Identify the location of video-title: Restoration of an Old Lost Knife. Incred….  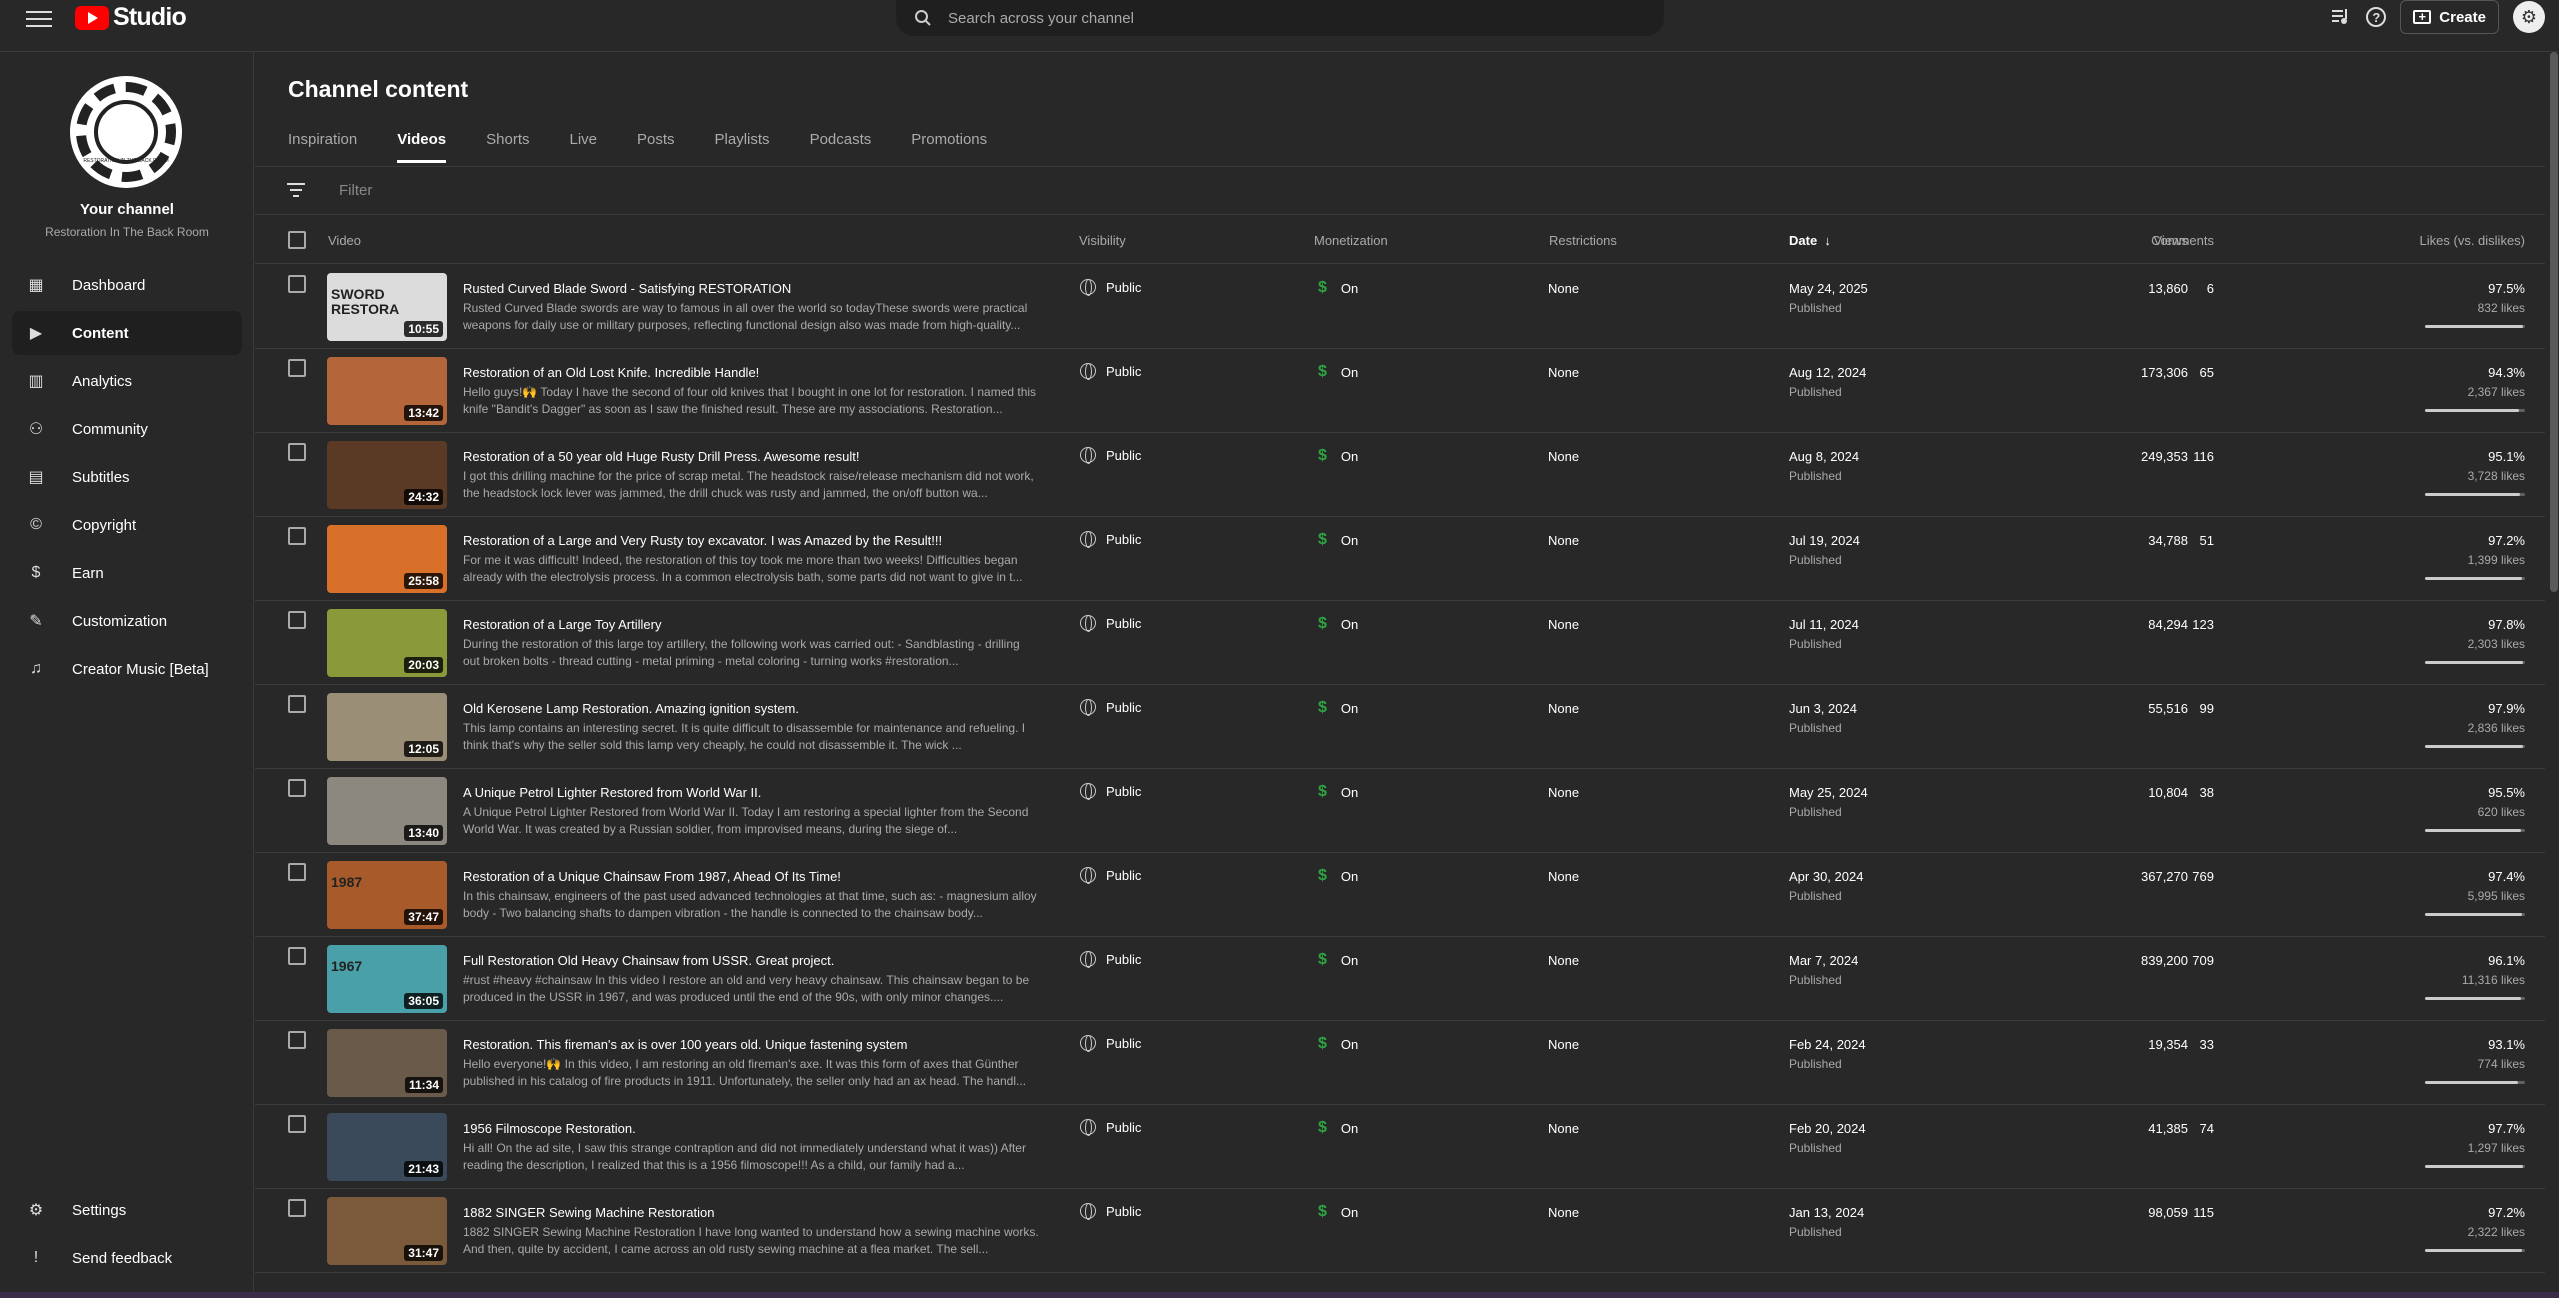
(611, 372).